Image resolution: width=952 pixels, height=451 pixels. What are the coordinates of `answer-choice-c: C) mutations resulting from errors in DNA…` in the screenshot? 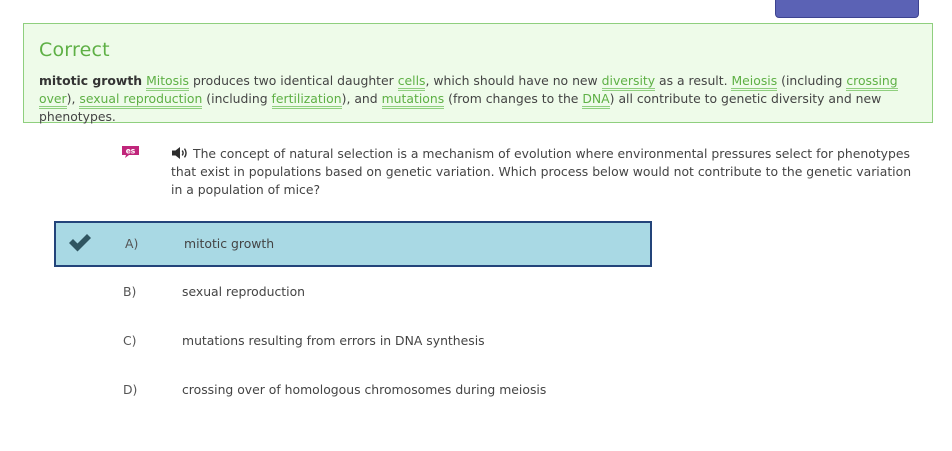 It's located at (353, 342).